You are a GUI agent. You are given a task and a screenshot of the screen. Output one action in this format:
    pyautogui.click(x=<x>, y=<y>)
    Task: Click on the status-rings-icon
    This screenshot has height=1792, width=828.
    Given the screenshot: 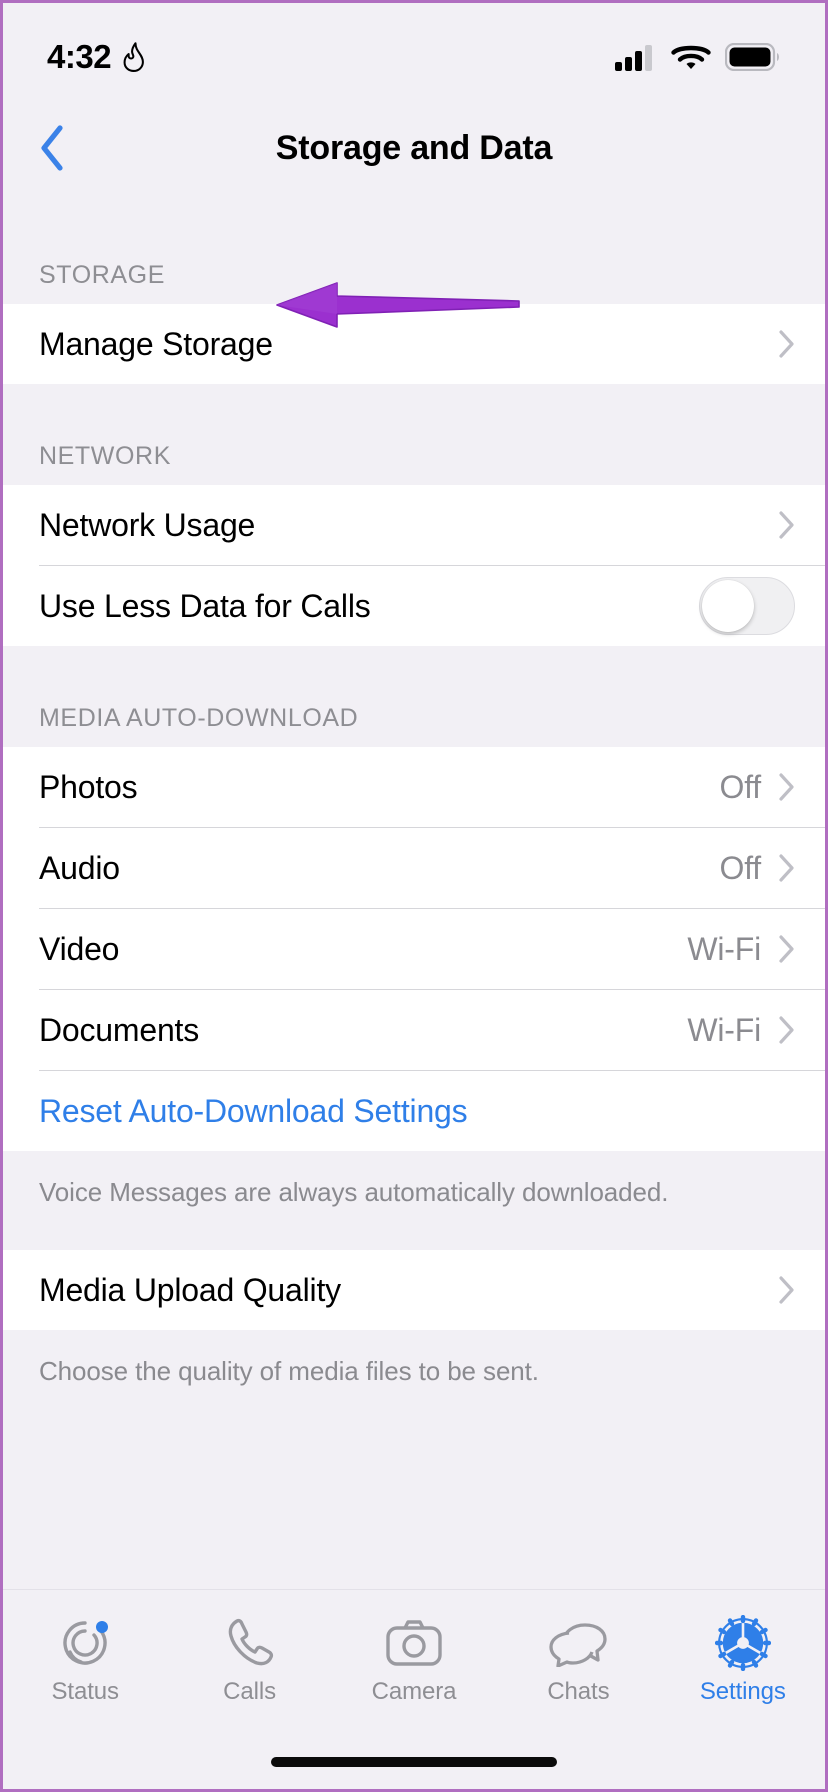 What is the action you would take?
    pyautogui.click(x=86, y=1643)
    